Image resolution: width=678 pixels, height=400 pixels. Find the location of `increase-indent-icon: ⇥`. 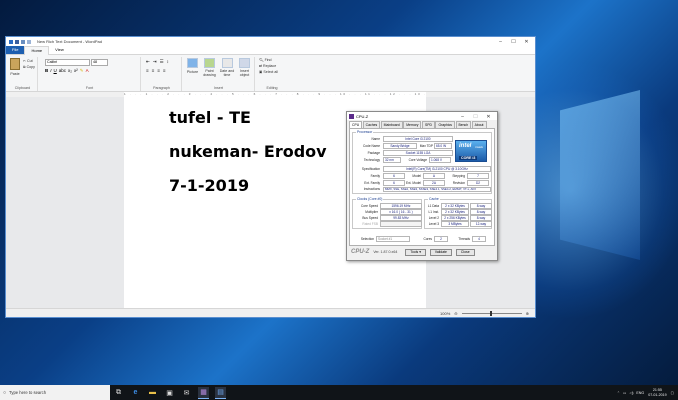

increase-indent-icon: ⇥ is located at coordinates (155, 62).